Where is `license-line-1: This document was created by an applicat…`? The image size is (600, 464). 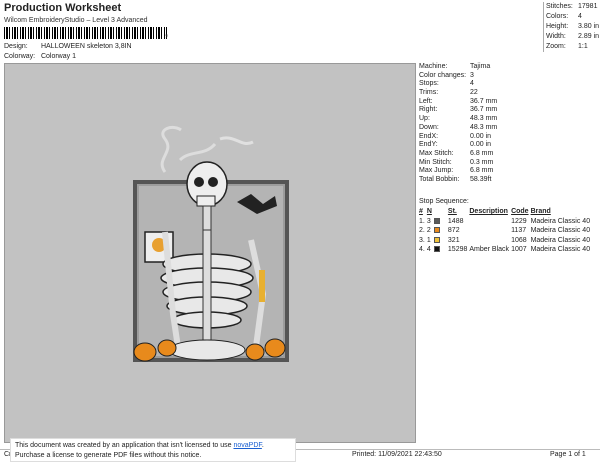 license-line-1: This document was created by an applicat… is located at coordinates (153, 446).